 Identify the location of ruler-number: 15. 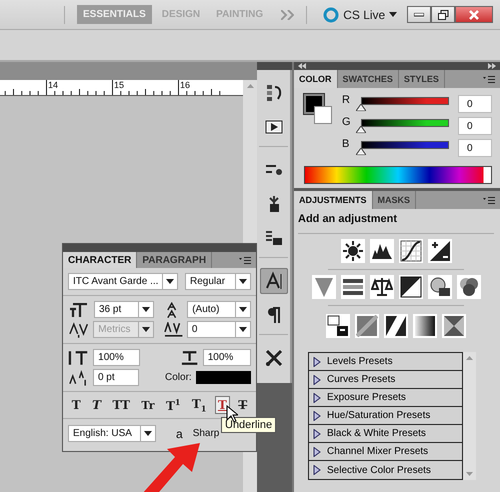
(118, 85).